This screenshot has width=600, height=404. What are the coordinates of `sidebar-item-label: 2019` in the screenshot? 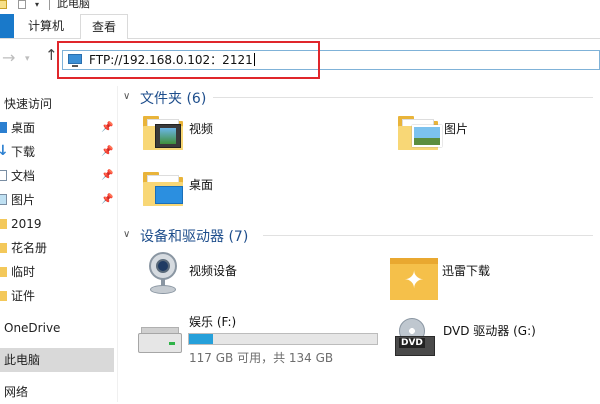 It's located at (26, 224).